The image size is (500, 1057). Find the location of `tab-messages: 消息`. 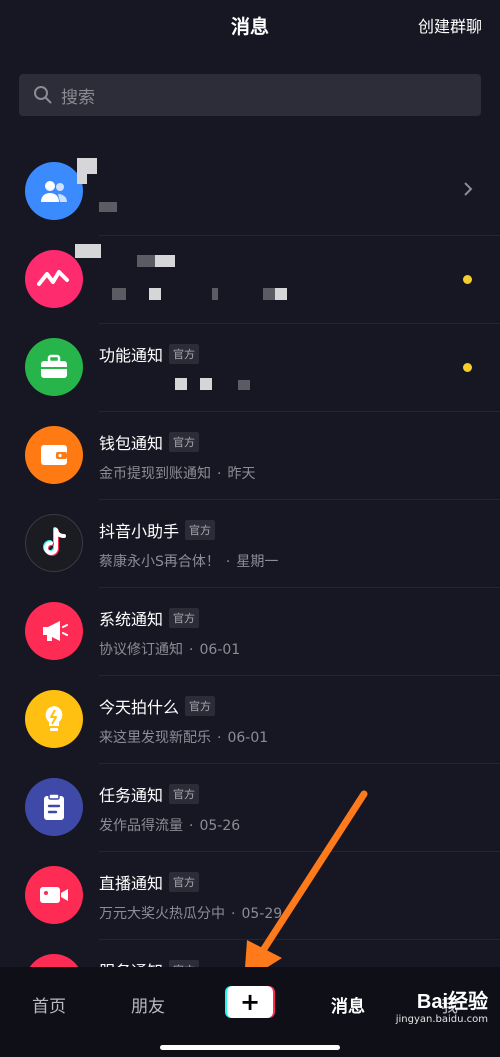

tab-messages: 消息 is located at coordinates (348, 1004).